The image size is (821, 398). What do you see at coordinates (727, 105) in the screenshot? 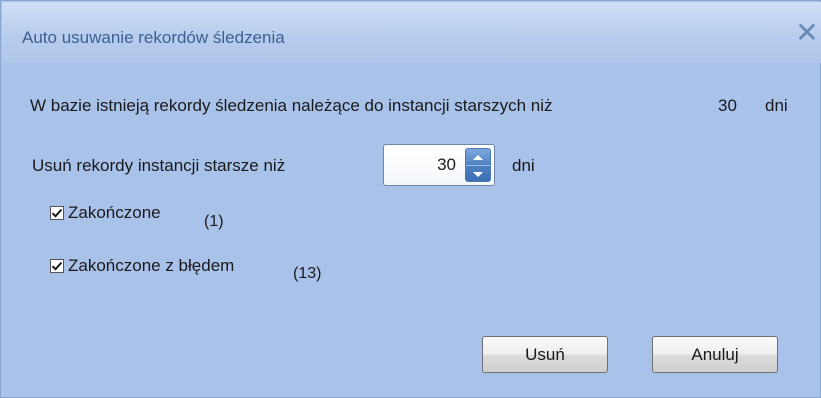
I see `info-value: 30` at bounding box center [727, 105].